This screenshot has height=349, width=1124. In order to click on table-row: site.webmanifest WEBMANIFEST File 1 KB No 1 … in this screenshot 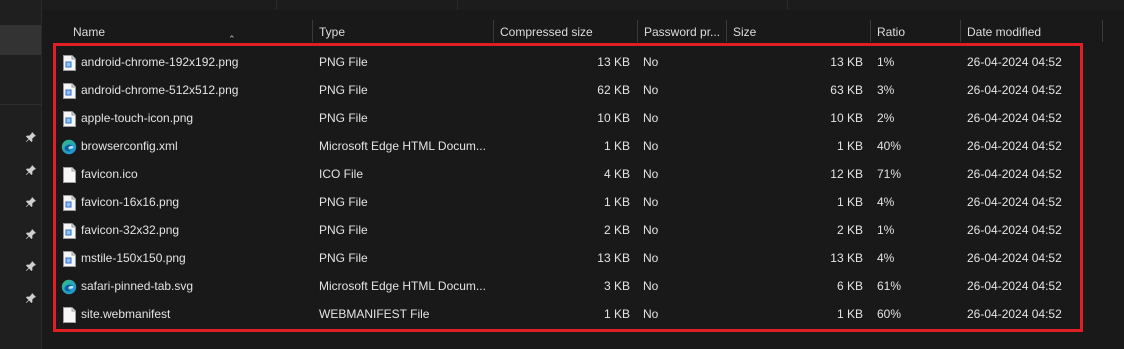, I will do `click(562, 314)`.